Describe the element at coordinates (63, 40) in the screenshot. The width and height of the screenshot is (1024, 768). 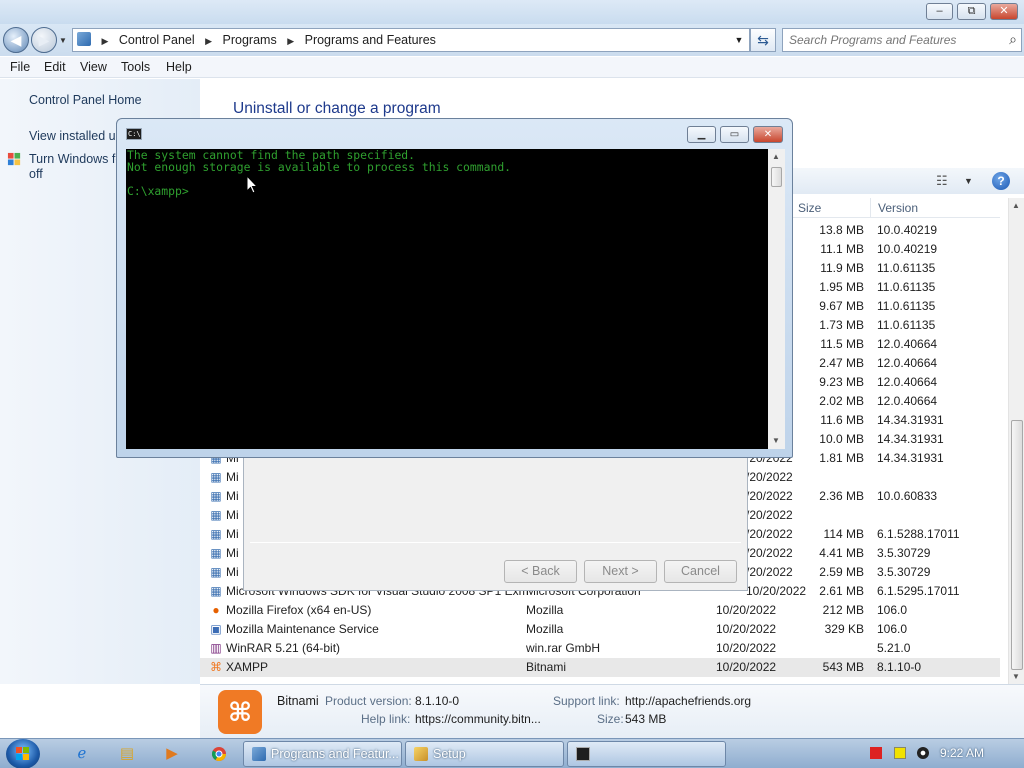
I see `recent-pages-dropdown-icon: ▼` at that location.